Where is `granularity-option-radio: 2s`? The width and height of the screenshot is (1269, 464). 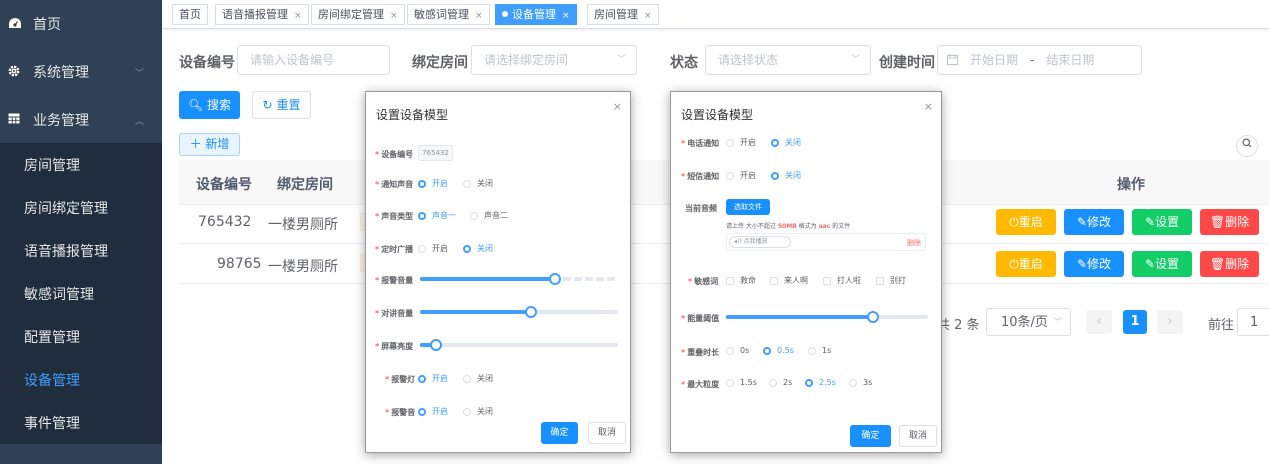
granularity-option-radio: 2s is located at coordinates (780, 382).